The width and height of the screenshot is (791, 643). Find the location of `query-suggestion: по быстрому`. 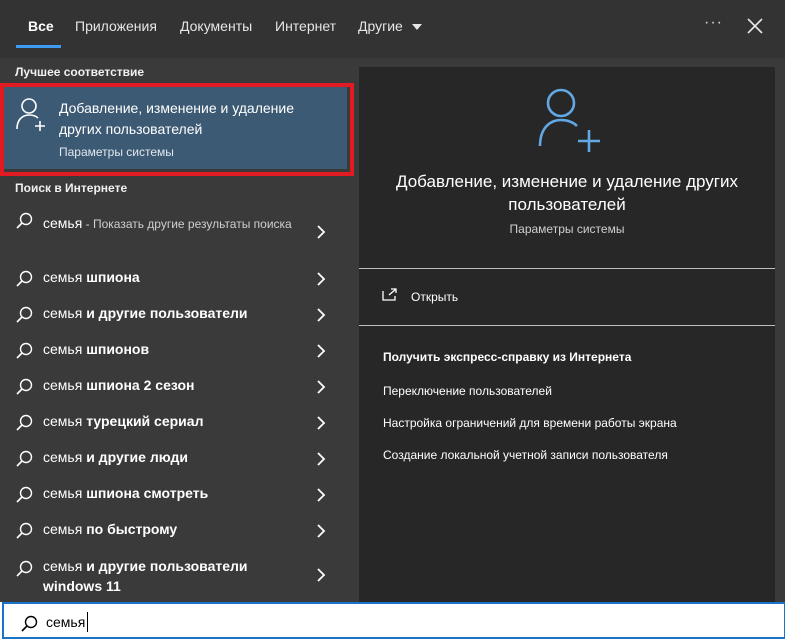

query-suggestion: по быстрому is located at coordinates (132, 529).